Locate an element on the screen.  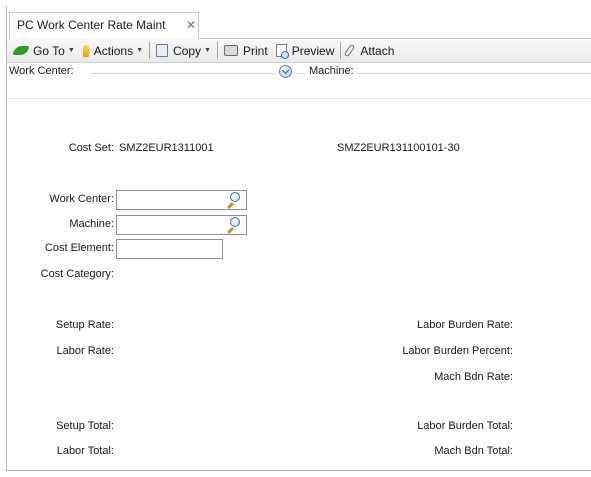
cost-set-value: SMZ2EUR1311001 is located at coordinates (166, 148).